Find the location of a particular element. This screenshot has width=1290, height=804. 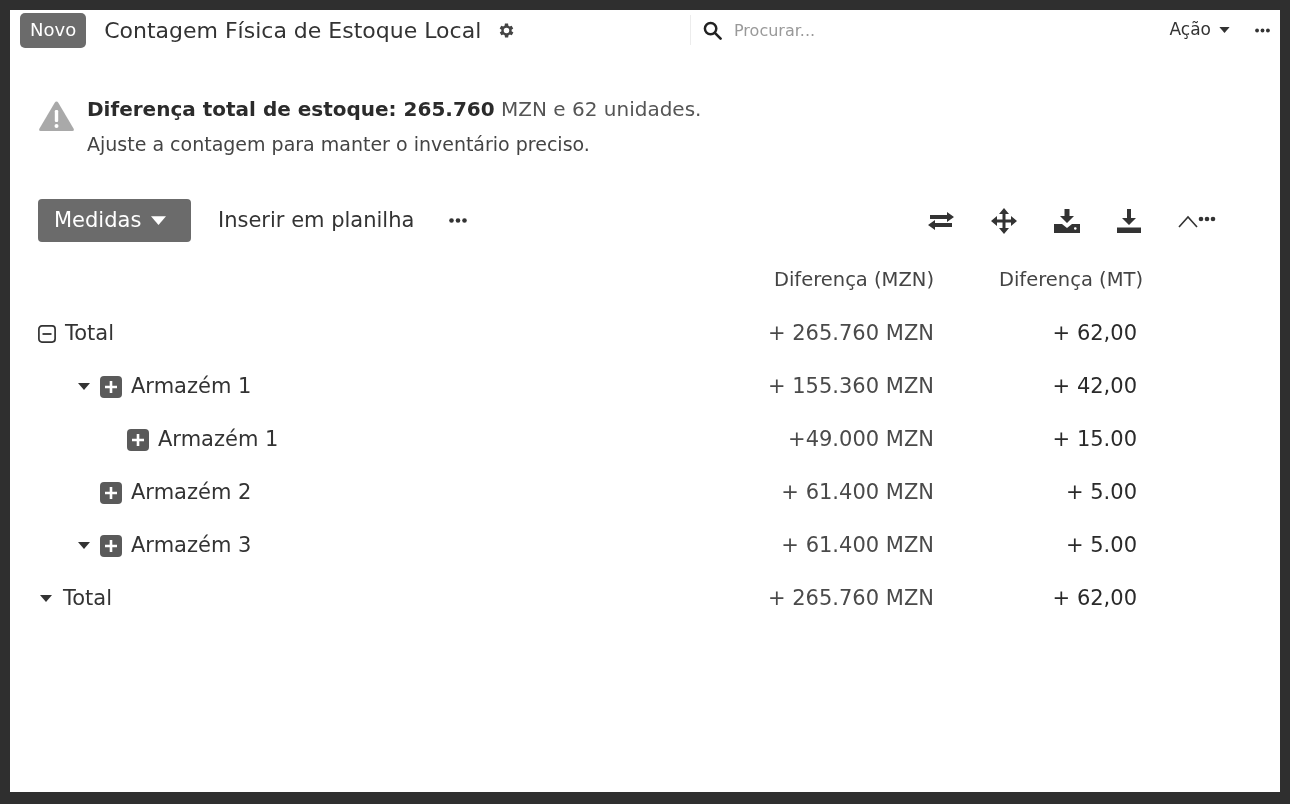

action-menu: Ação is located at coordinates (1199, 30).